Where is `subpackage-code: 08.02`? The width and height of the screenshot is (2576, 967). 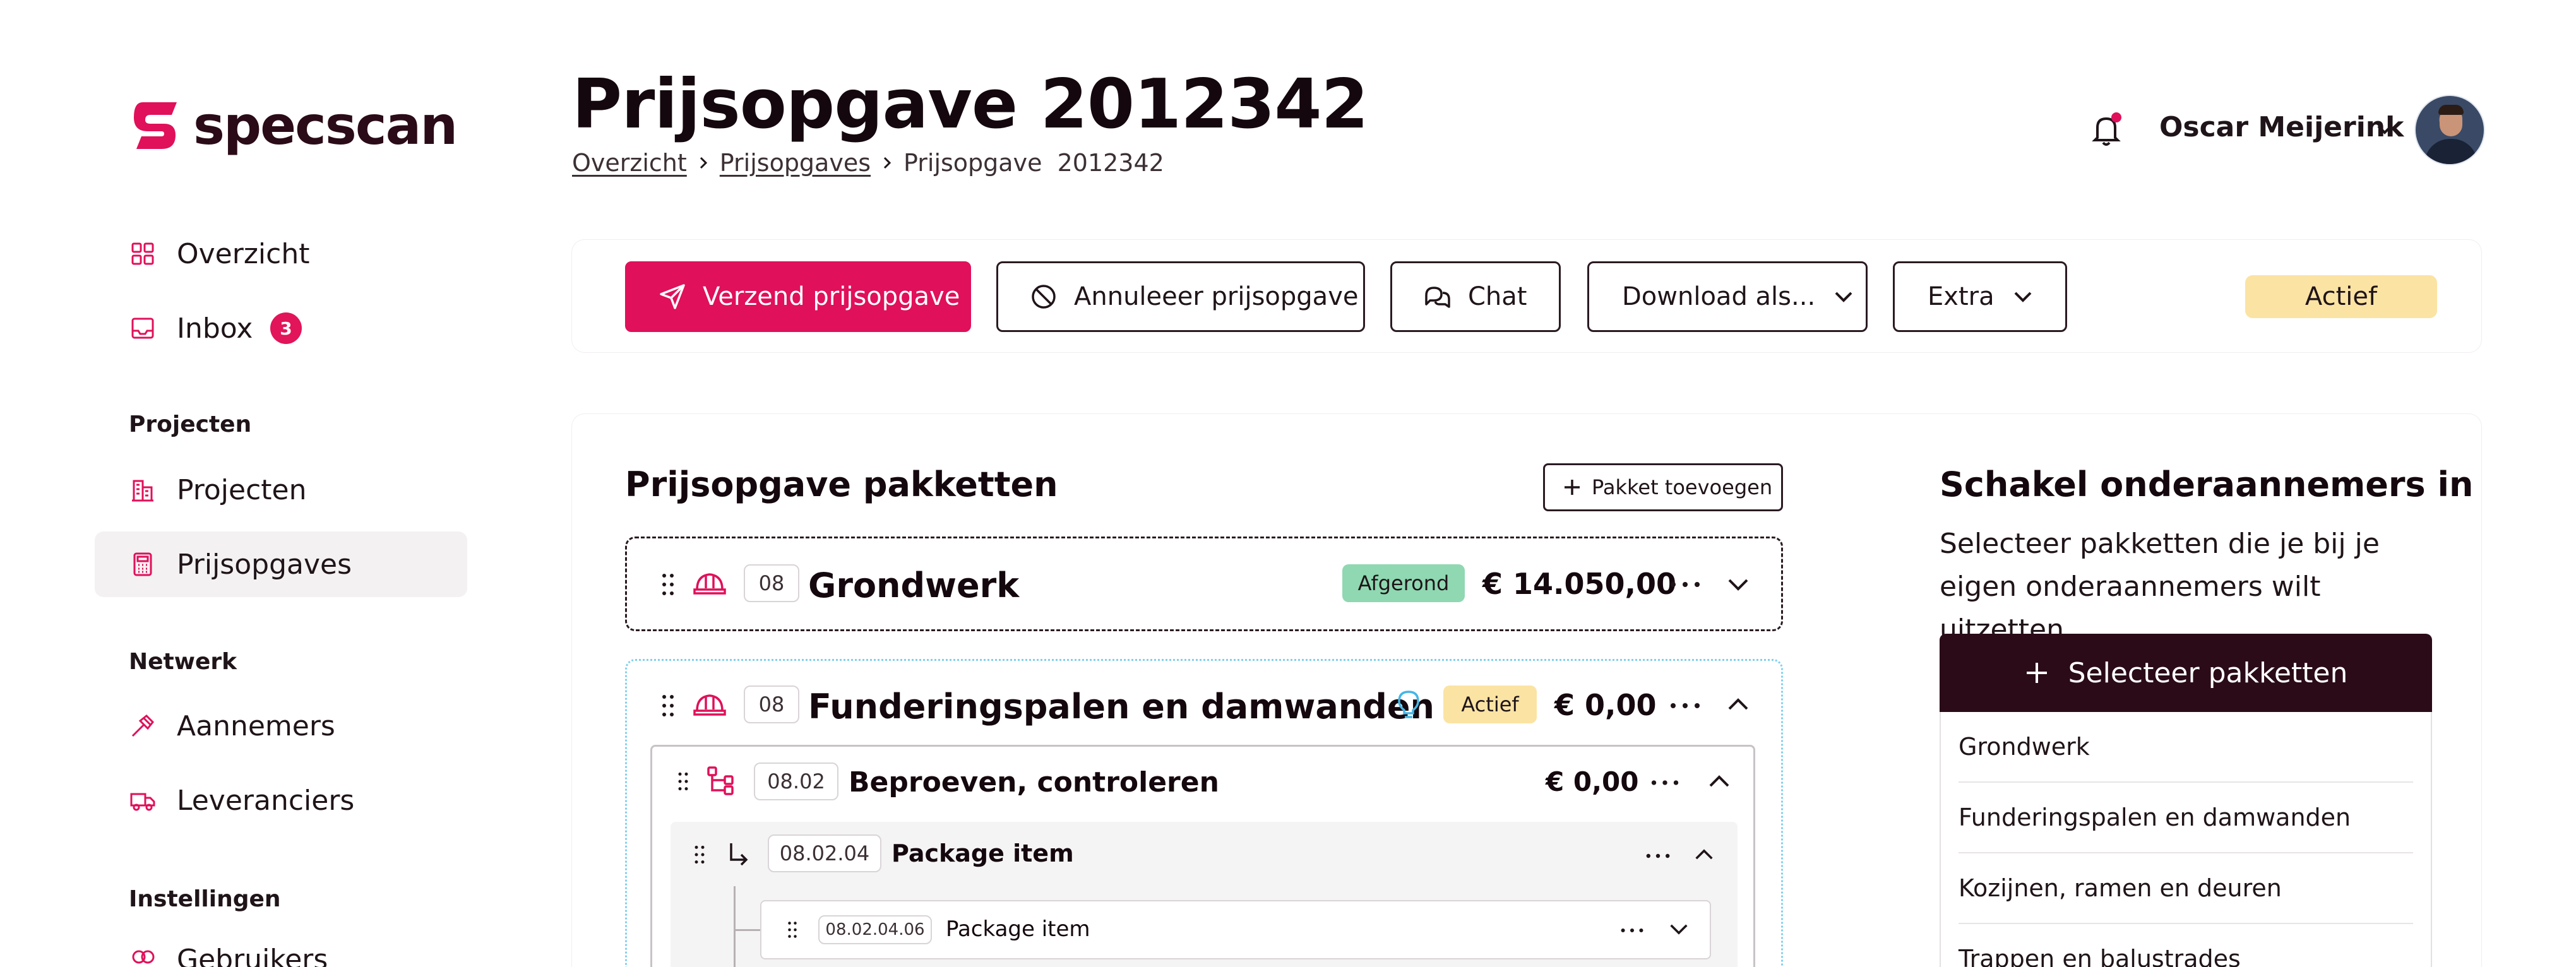 subpackage-code: 08.02 is located at coordinates (796, 781).